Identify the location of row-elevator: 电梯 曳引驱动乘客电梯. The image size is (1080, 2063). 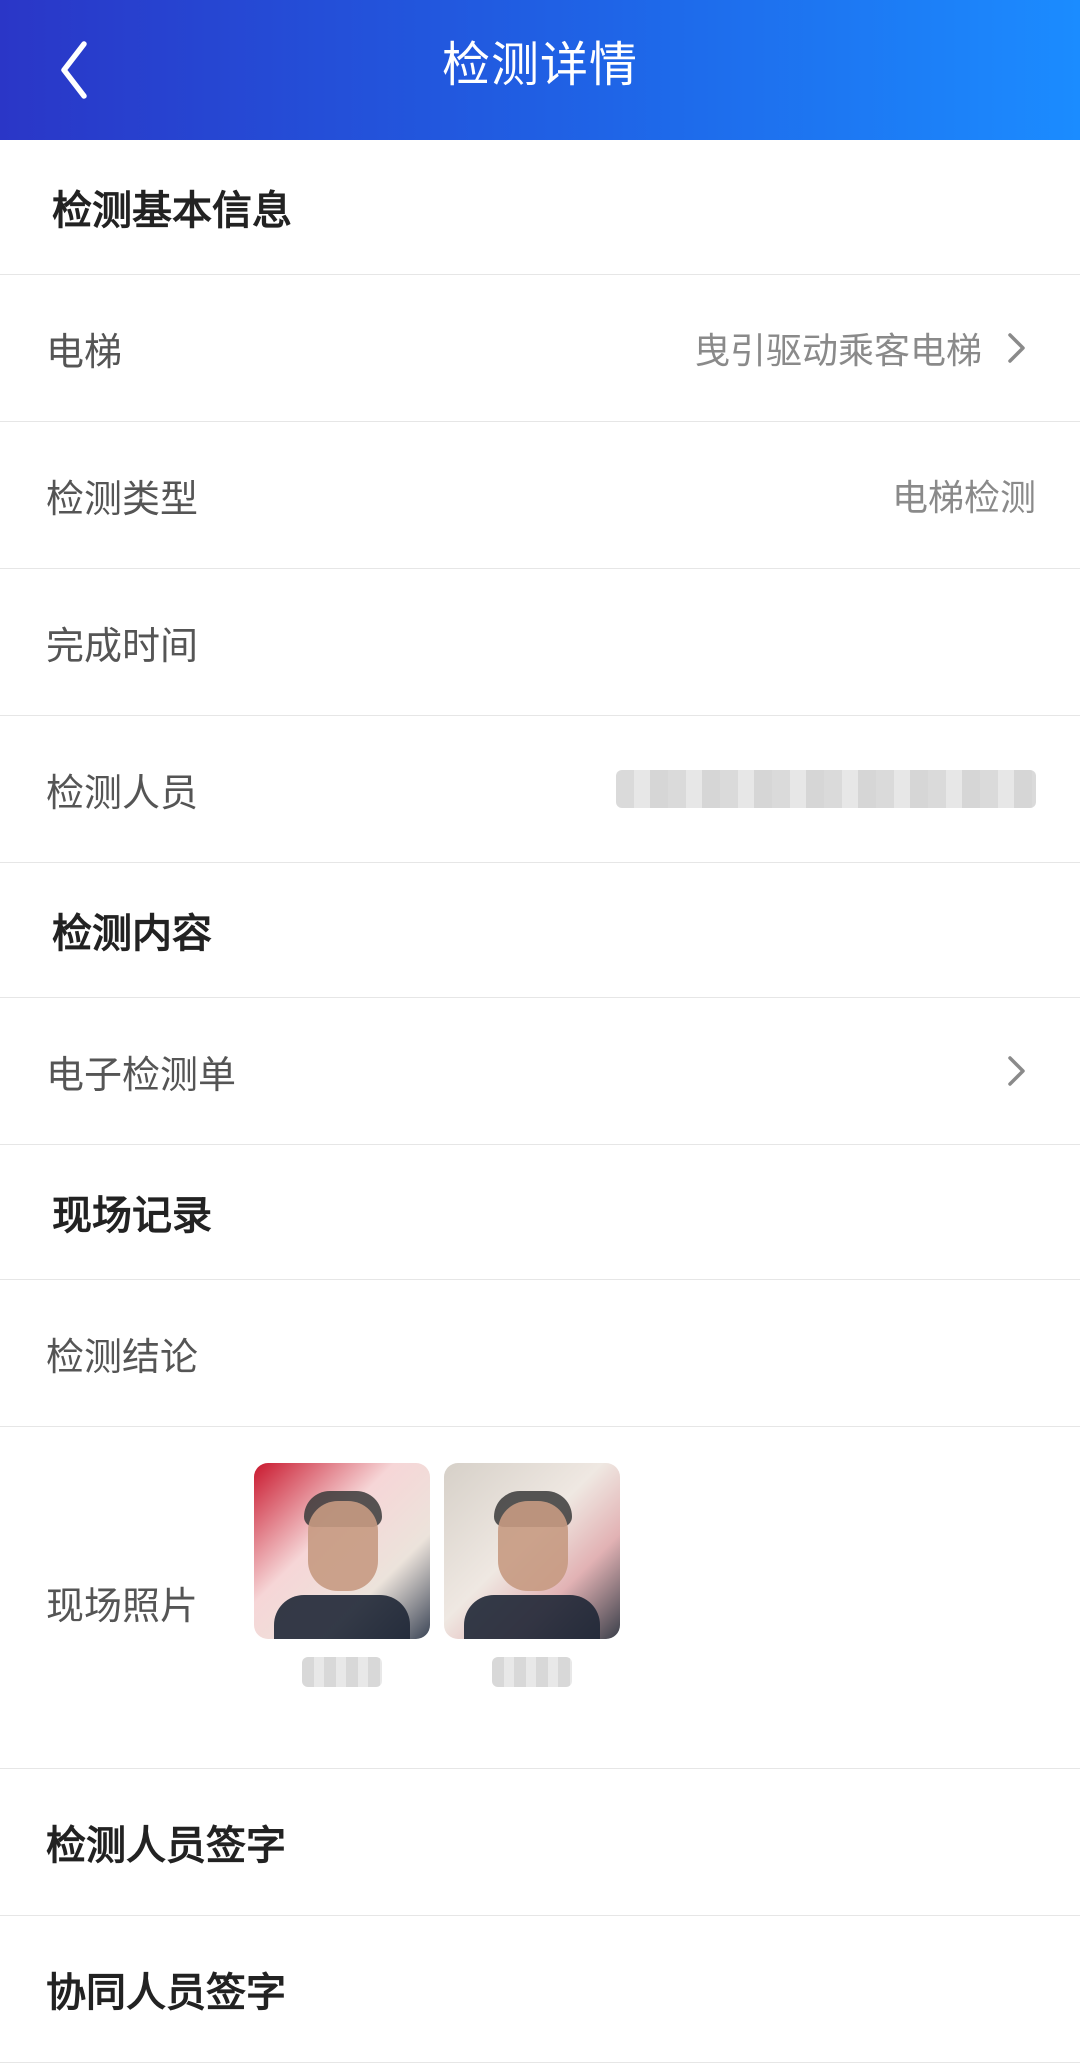
(540, 348).